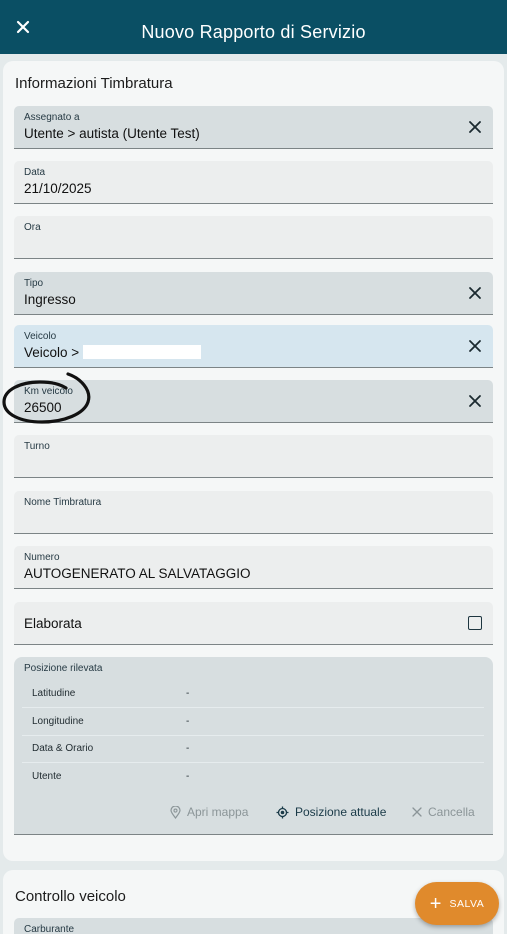 The height and width of the screenshot is (934, 507). Describe the element at coordinates (451, 812) in the screenshot. I see `cancella-label: Cancella` at that location.